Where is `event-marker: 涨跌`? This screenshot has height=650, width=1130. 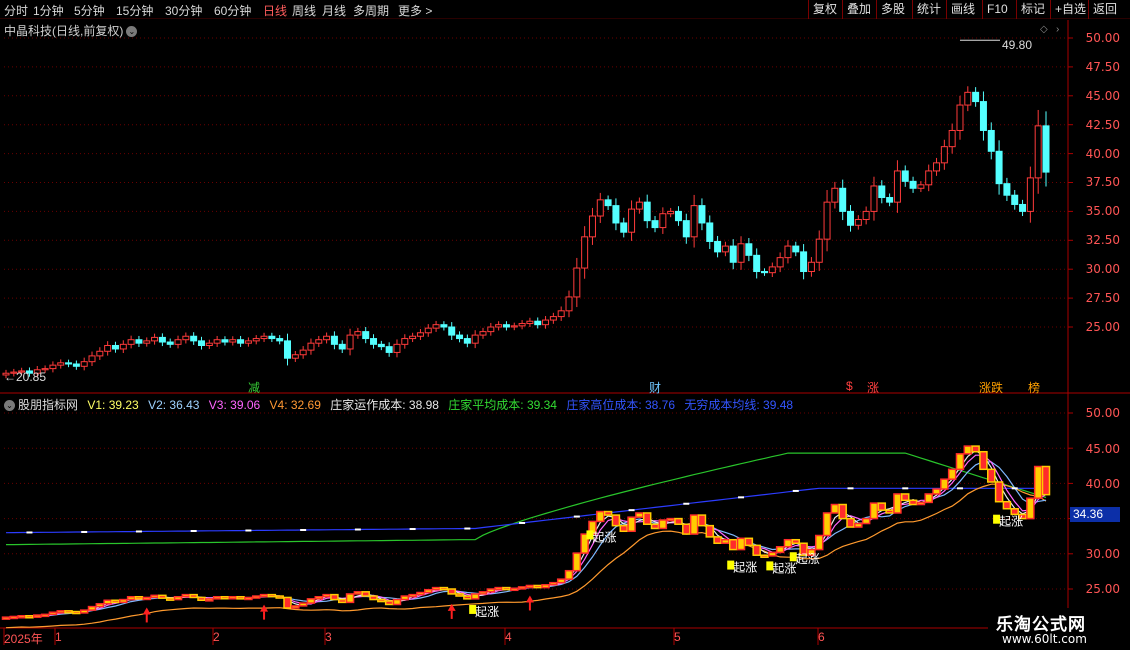 event-marker: 涨跌 is located at coordinates (991, 387).